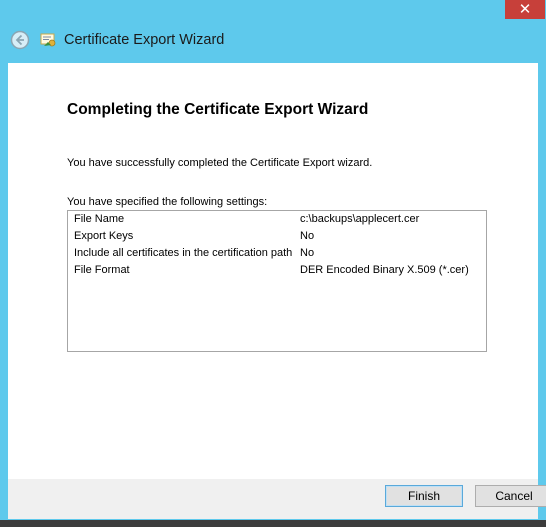  Describe the element at coordinates (144, 40) in the screenshot. I see `window-title: Certificate Export Wizard` at that location.